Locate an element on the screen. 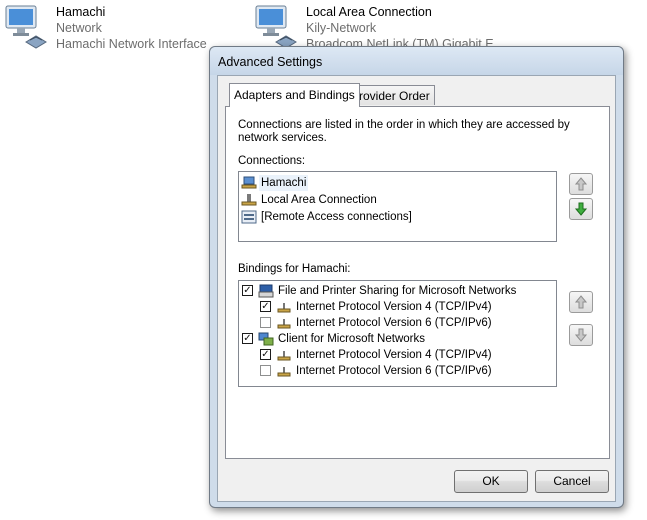 The height and width of the screenshot is (520, 647). dialog-title-bar: Advanced Settings is located at coordinates (416, 61).